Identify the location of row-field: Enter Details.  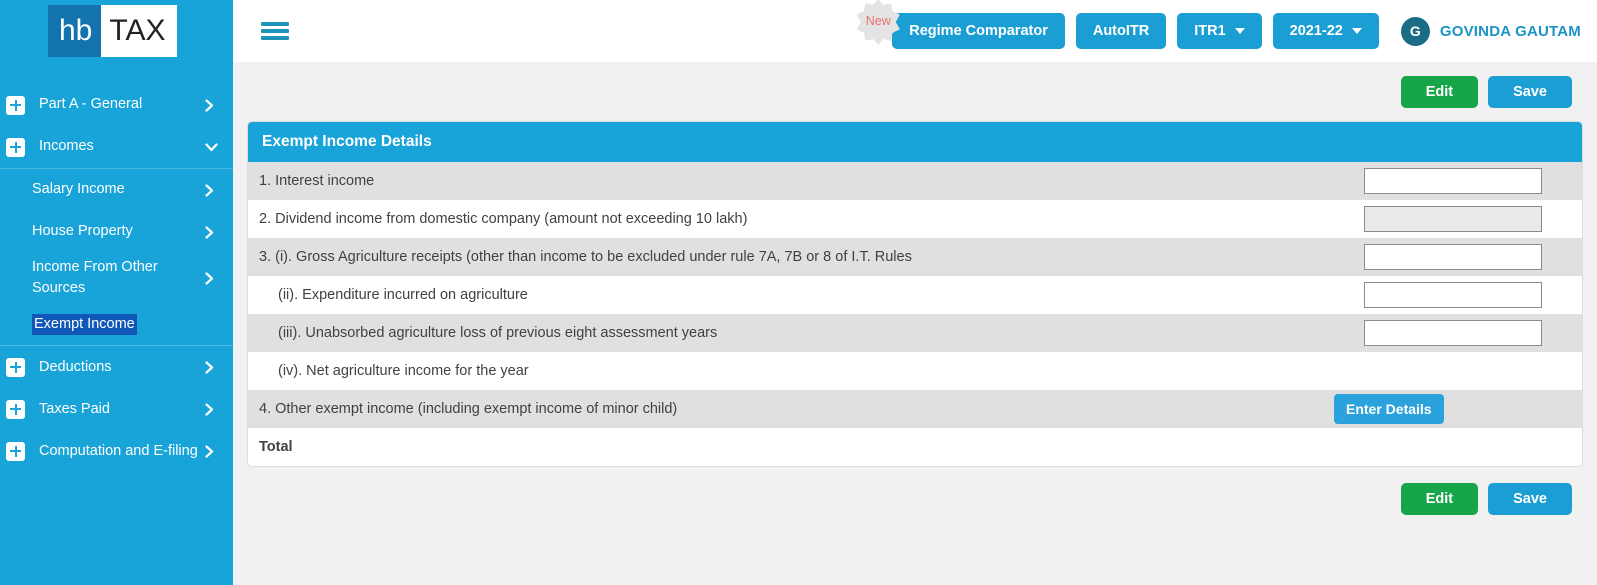
(1458, 409).